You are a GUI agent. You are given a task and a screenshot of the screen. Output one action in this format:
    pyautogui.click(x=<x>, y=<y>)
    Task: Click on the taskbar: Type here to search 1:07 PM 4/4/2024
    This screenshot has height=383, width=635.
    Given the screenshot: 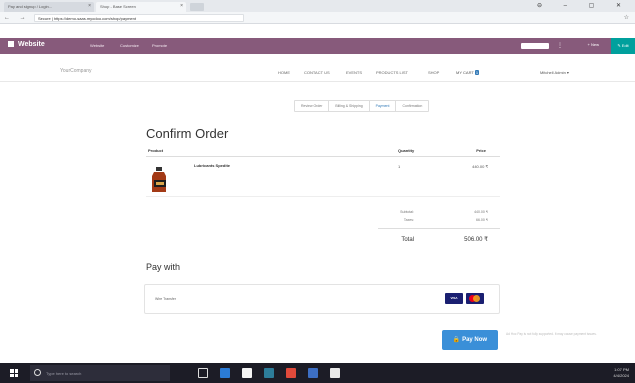 What is the action you would take?
    pyautogui.click(x=317, y=373)
    